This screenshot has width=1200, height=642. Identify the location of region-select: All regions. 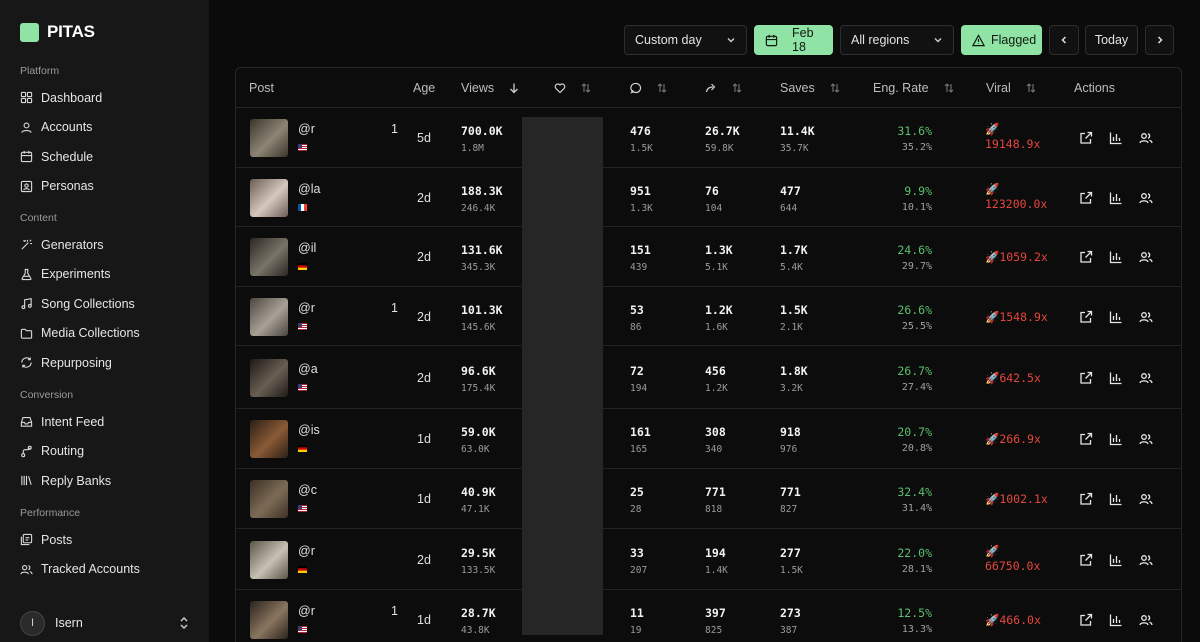
(897, 40).